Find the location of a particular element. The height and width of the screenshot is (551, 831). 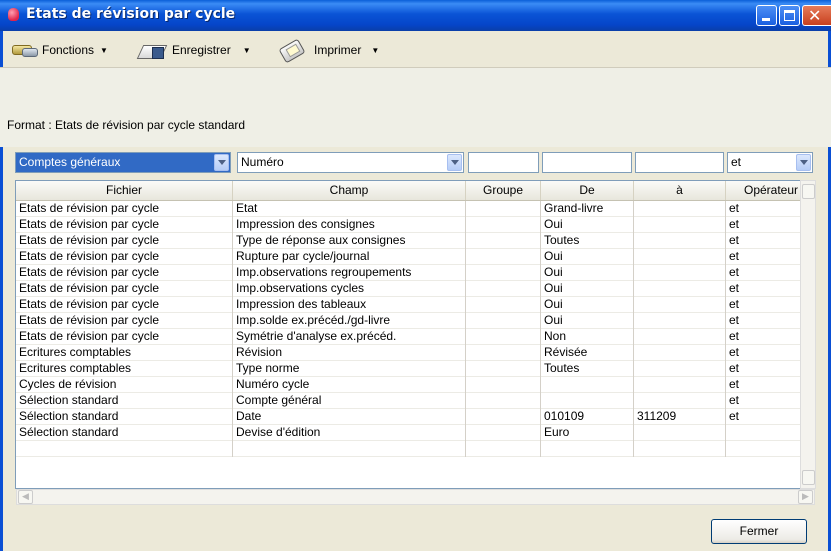

table-row: Sélection standard Compte général et is located at coordinates (415, 401).